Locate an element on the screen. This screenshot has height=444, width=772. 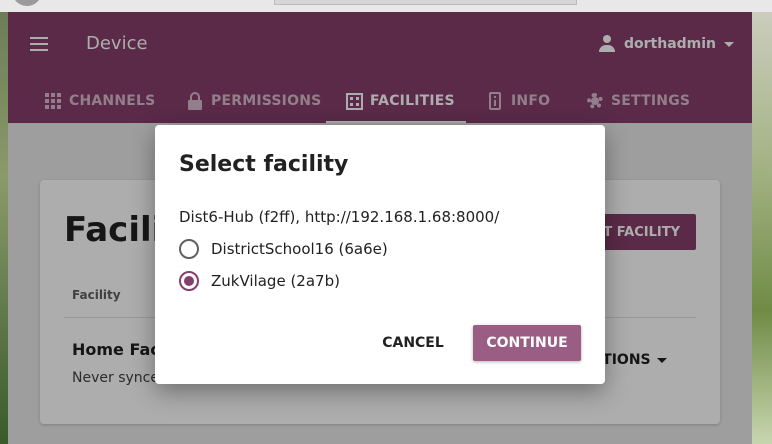
facility-option-zukvilage: ZukVilage (2a7b) is located at coordinates (259, 281).